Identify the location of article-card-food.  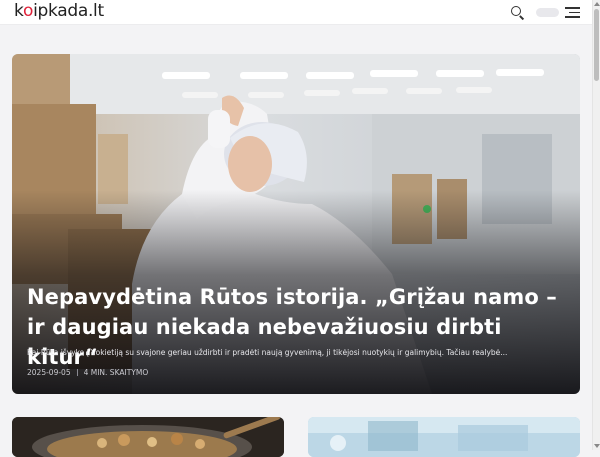
(148, 437).